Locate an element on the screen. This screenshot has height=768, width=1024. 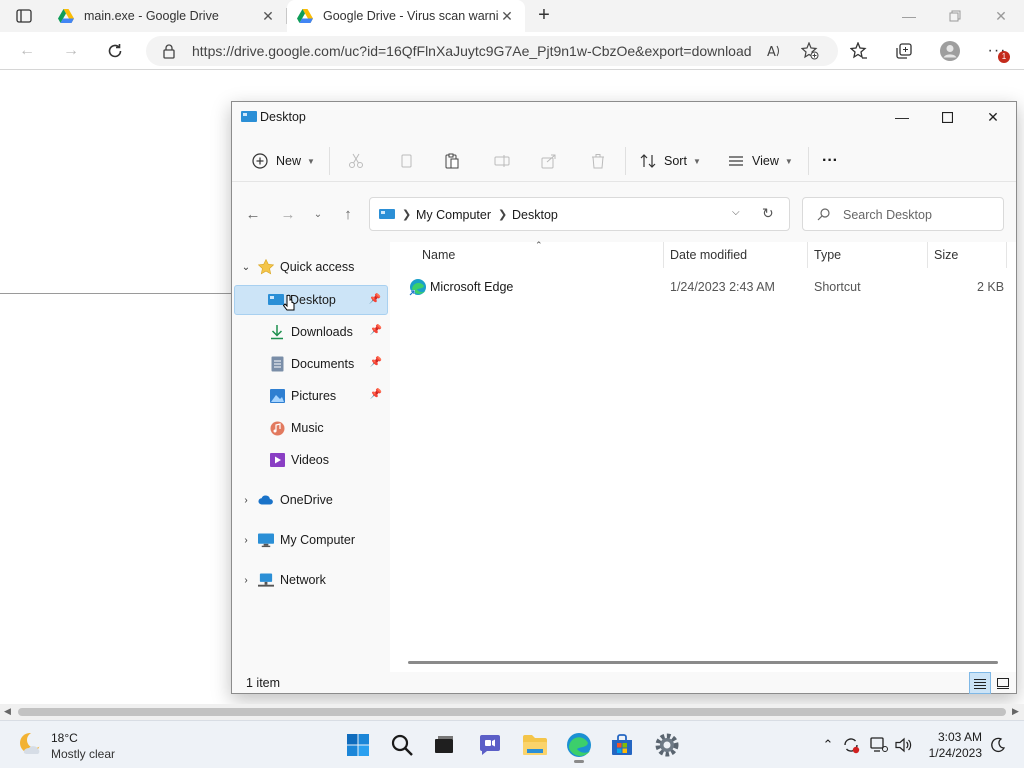
show-hidden-icons-button: ⌃ is located at coordinates (828, 745).